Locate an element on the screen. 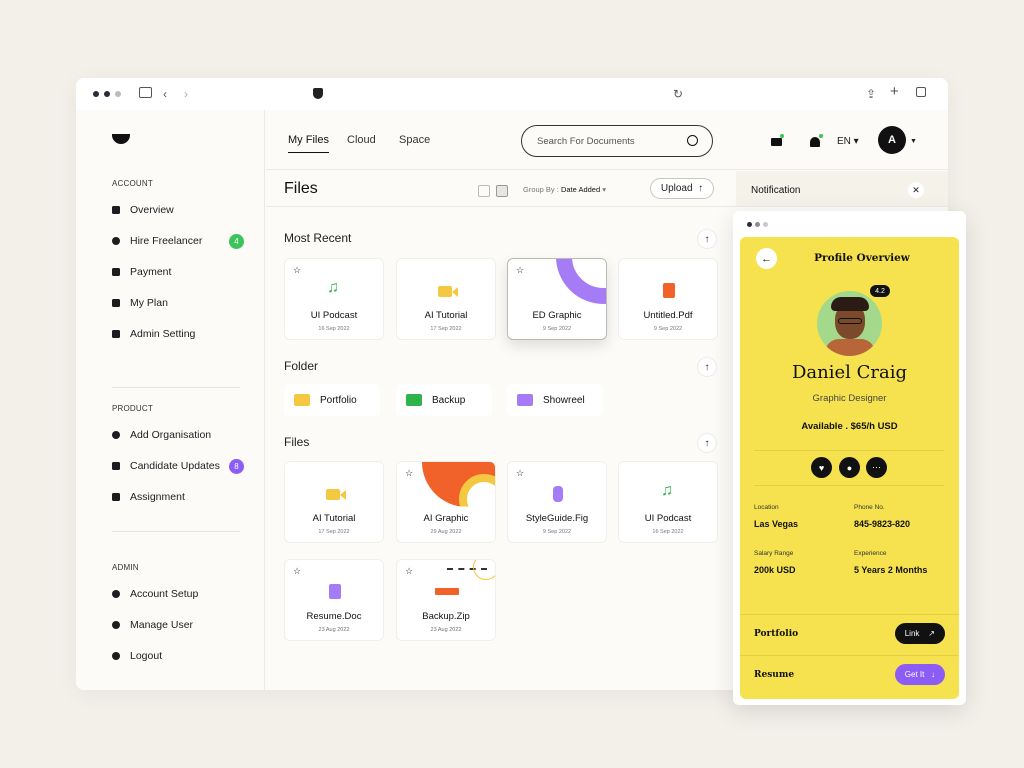 This screenshot has width=1024, height=768. language-selector: EN ▾ is located at coordinates (848, 141).